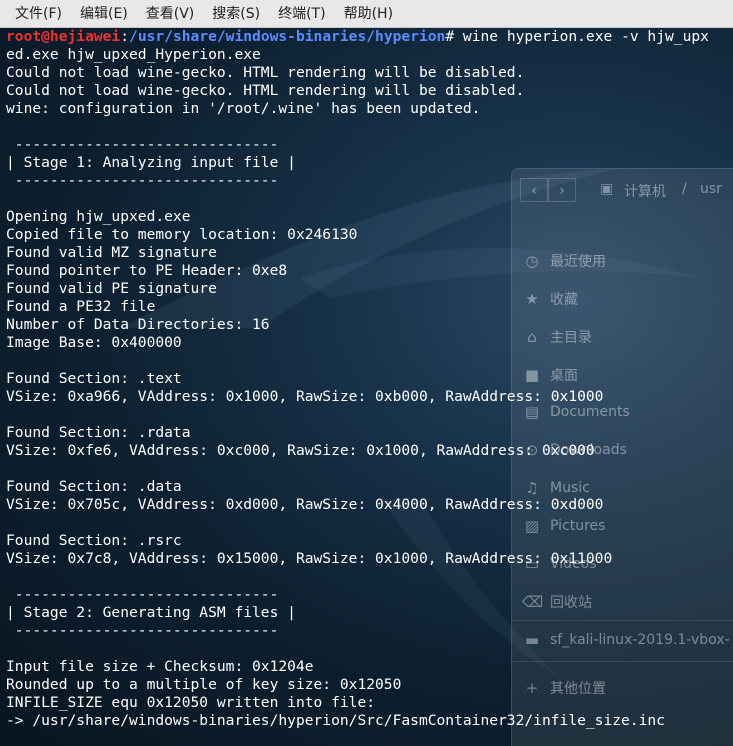  What do you see at coordinates (98, 432) in the screenshot?
I see `output-line: Found Section: .rdata` at bounding box center [98, 432].